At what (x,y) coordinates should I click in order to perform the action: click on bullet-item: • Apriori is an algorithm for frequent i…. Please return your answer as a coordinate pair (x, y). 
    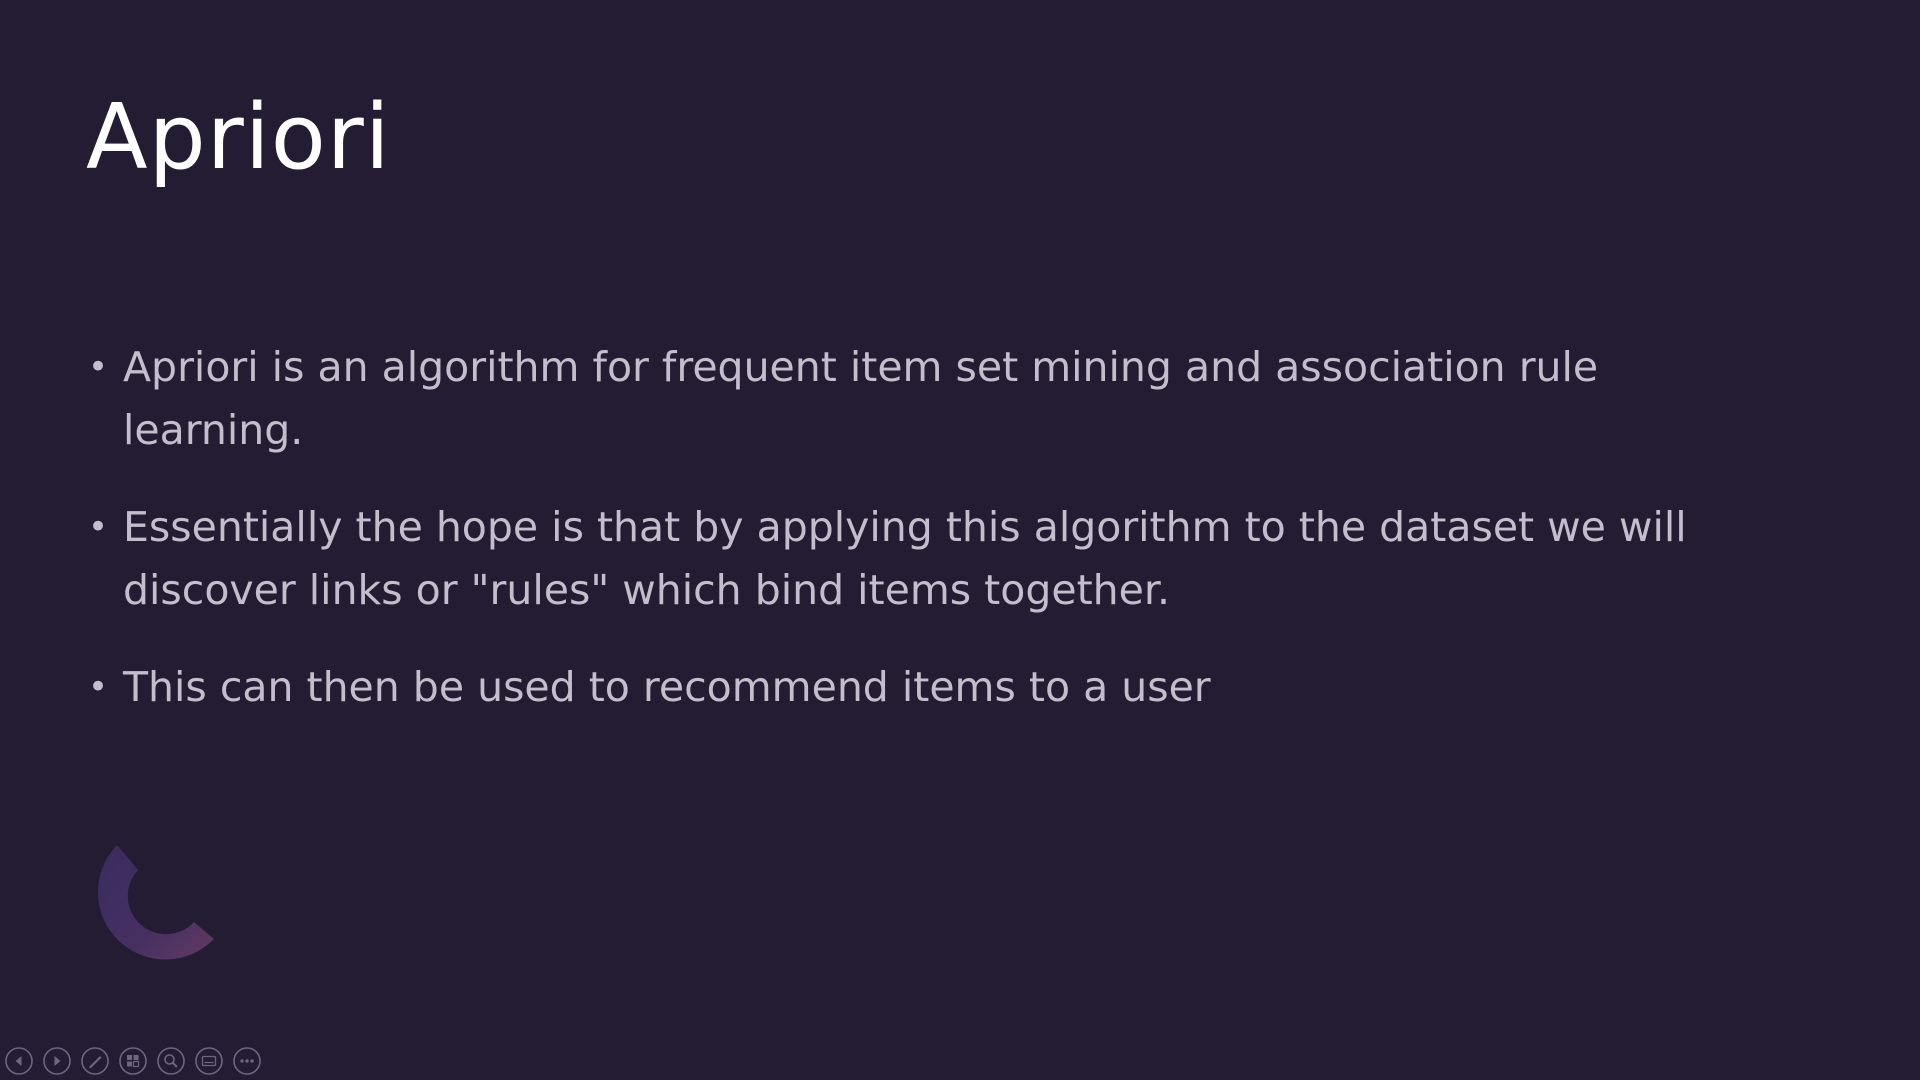
    Looking at the image, I should click on (938, 399).